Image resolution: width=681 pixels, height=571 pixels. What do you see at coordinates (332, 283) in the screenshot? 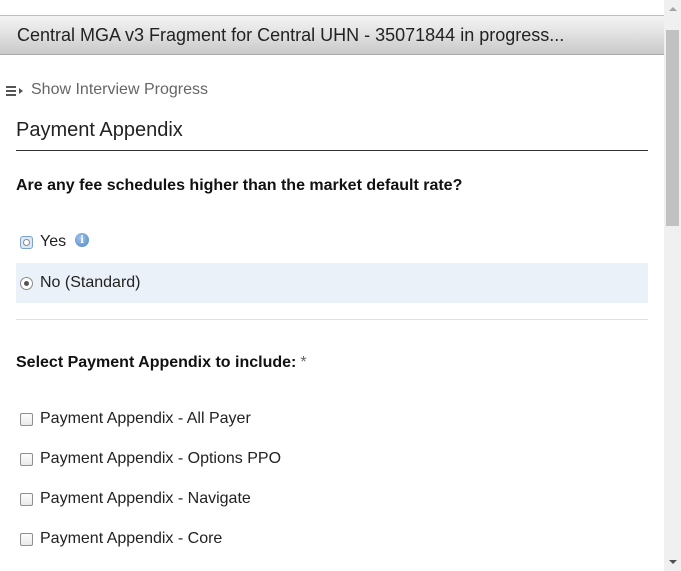
I see `option-no-standard: No (Standard)` at bounding box center [332, 283].